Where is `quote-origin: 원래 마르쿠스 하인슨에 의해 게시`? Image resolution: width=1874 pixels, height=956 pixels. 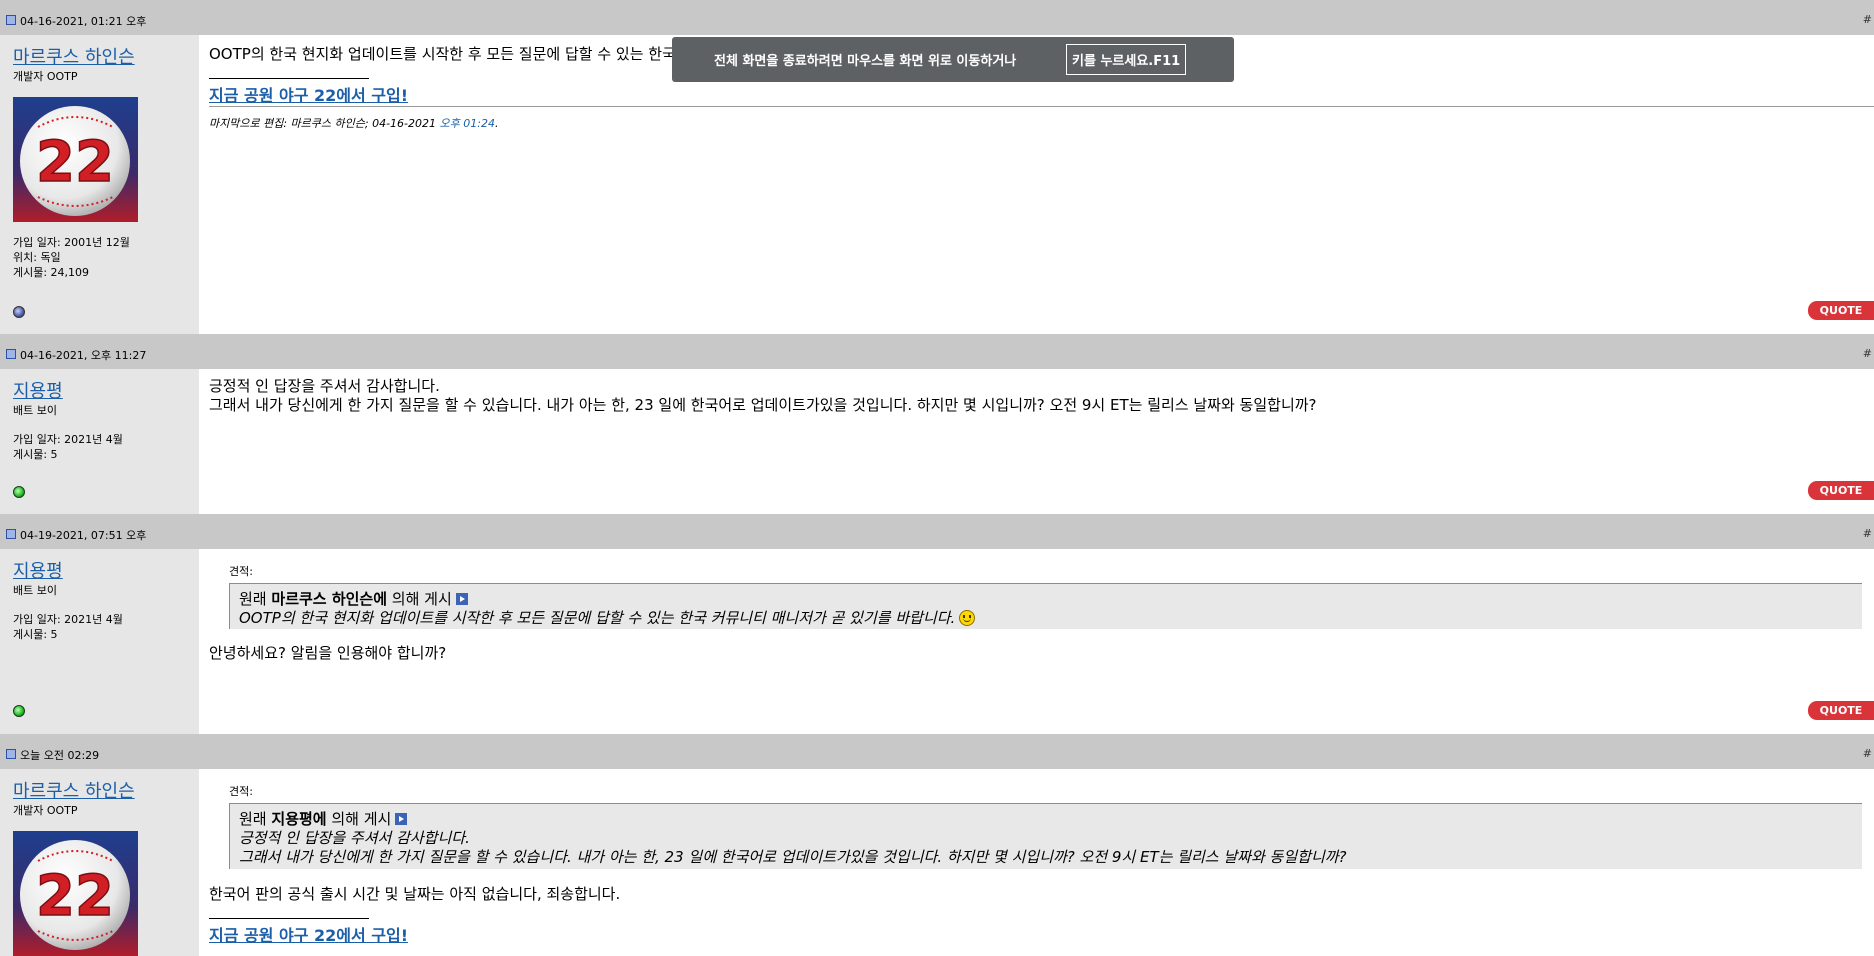
quote-origin: 원래 마르쿠스 하인슨에 의해 게시 is located at coordinates (1046, 599).